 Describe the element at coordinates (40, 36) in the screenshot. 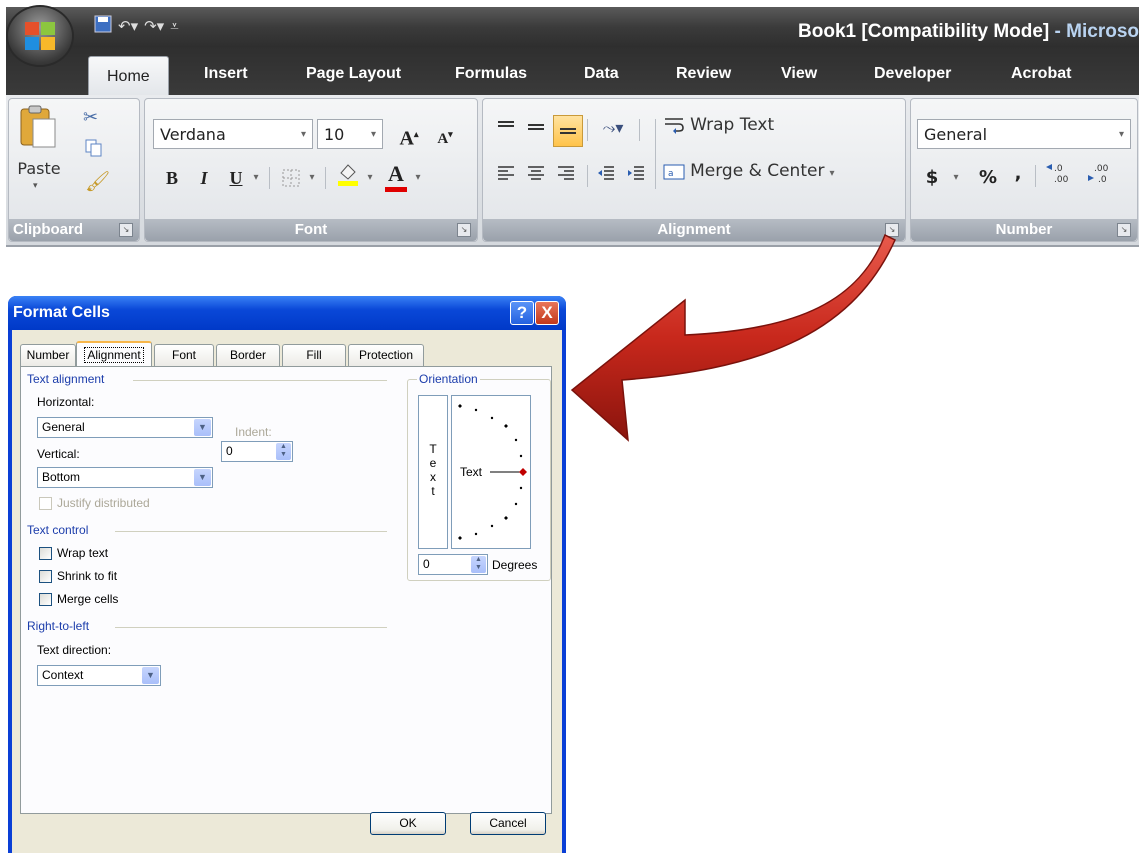

I see `office-button` at that location.